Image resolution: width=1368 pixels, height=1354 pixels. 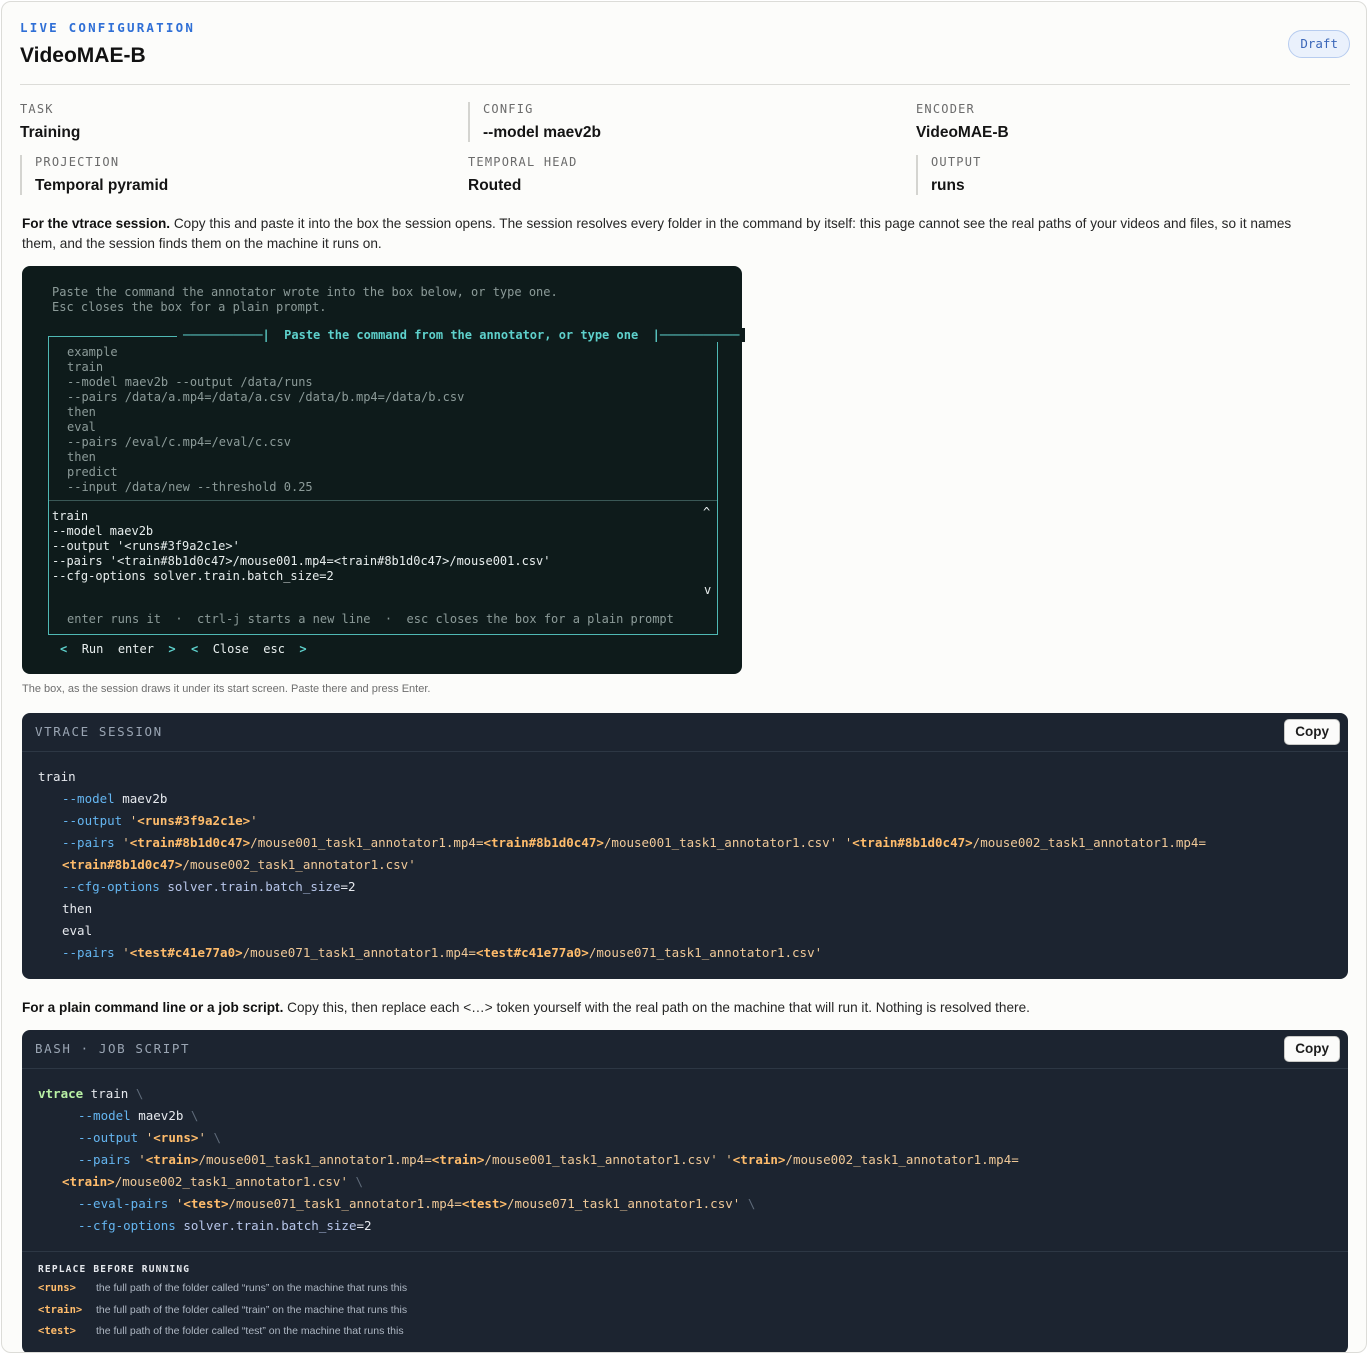 What do you see at coordinates (118, 649) in the screenshot?
I see `run-button: < Run enter >` at bounding box center [118, 649].